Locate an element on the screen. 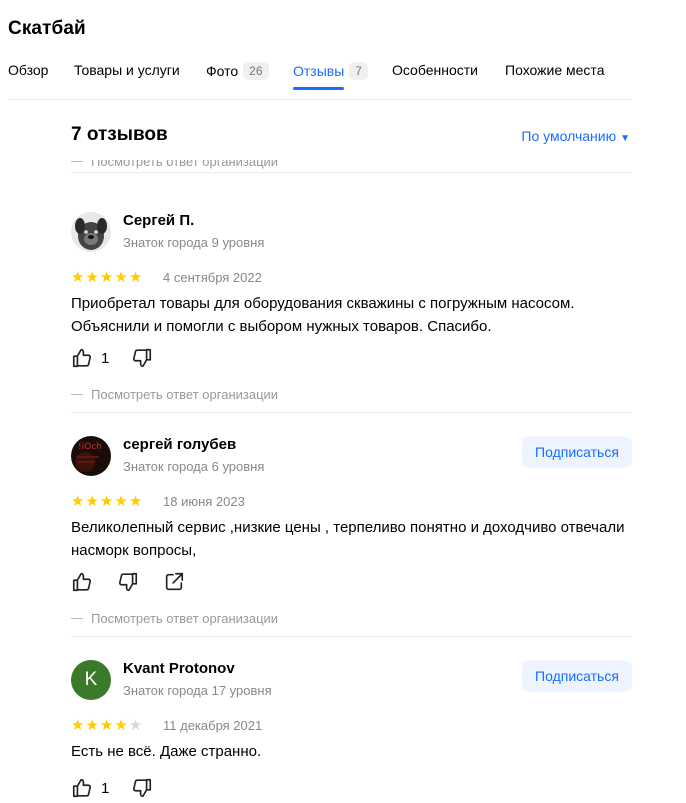 The height and width of the screenshot is (803, 686). author-level: Знаток города 6 уровня is located at coordinates (194, 466).